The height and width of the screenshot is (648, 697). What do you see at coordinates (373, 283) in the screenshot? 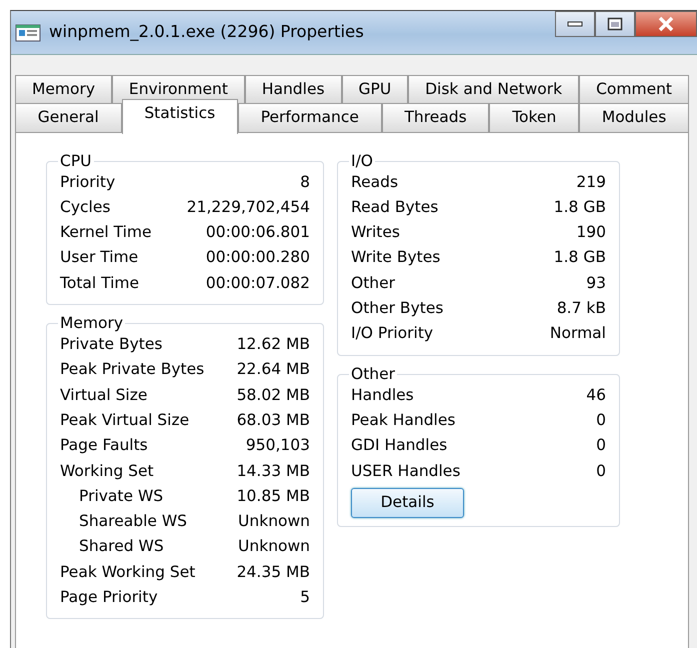
I see `stat-label: Other` at bounding box center [373, 283].